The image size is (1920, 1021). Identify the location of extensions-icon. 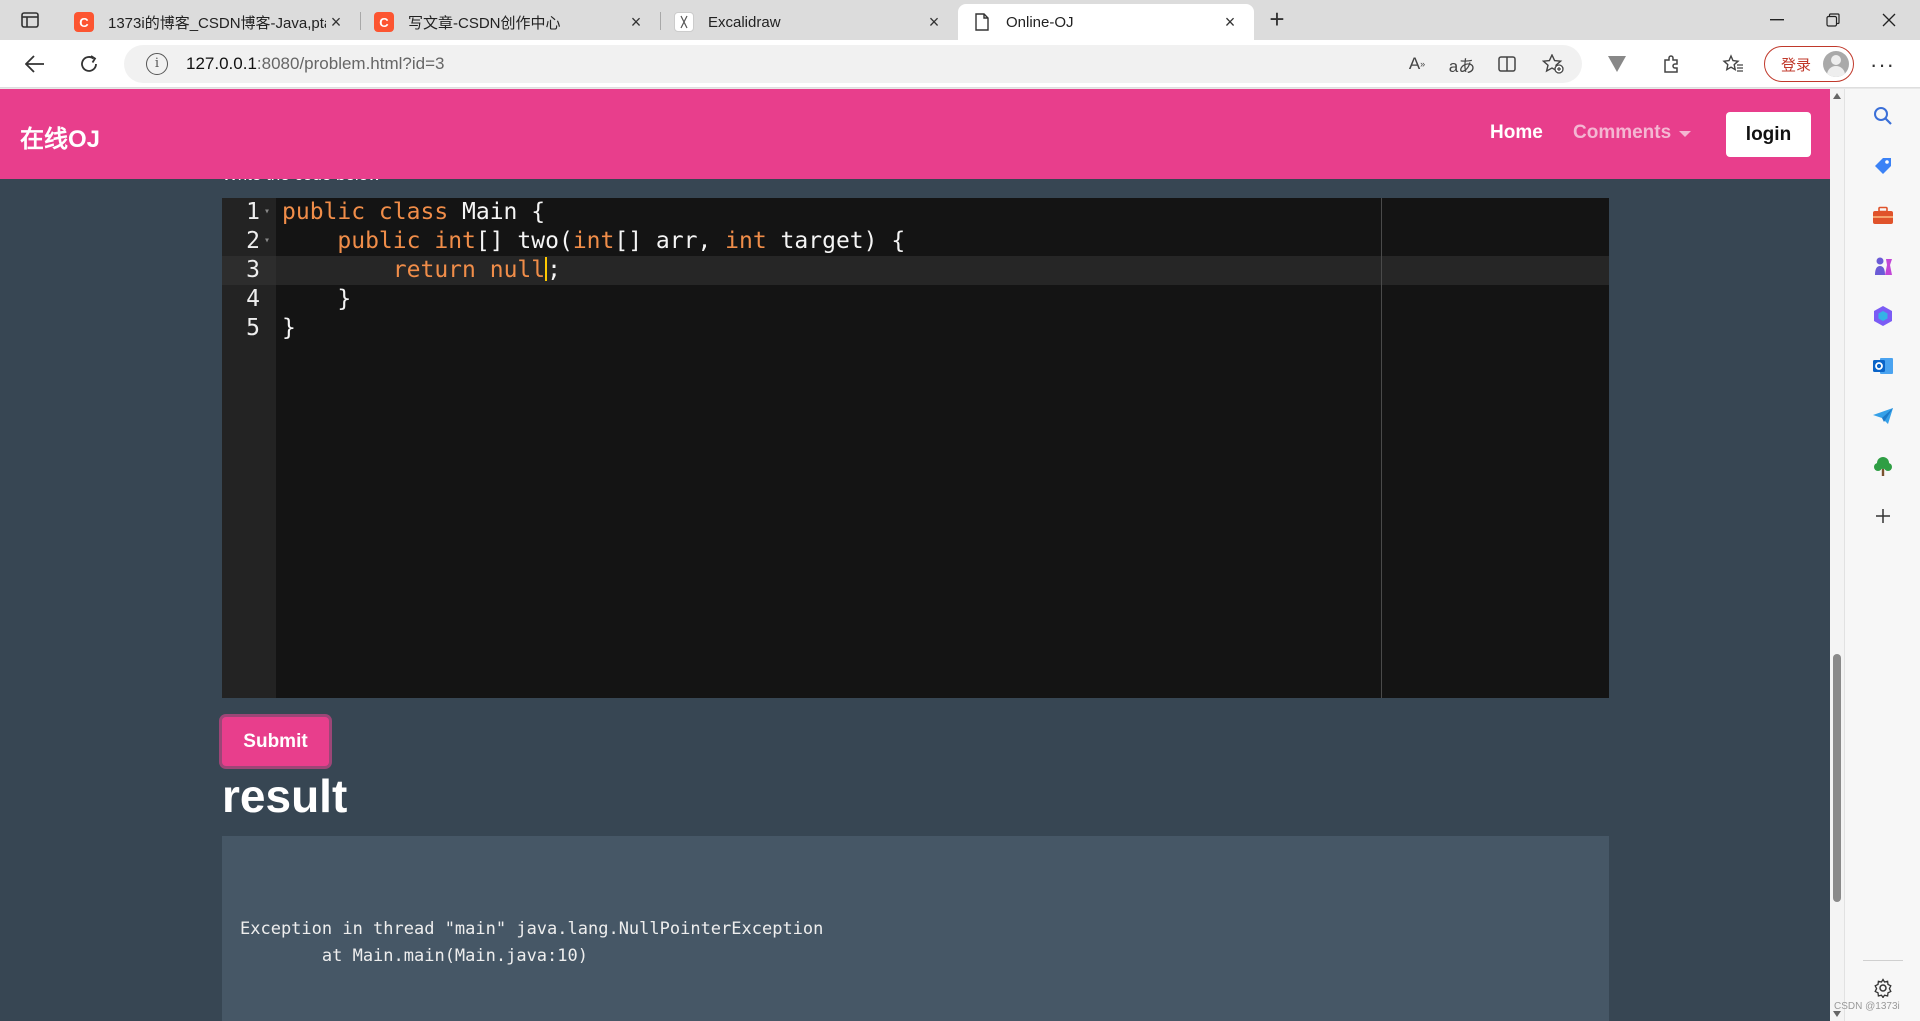
(1671, 64).